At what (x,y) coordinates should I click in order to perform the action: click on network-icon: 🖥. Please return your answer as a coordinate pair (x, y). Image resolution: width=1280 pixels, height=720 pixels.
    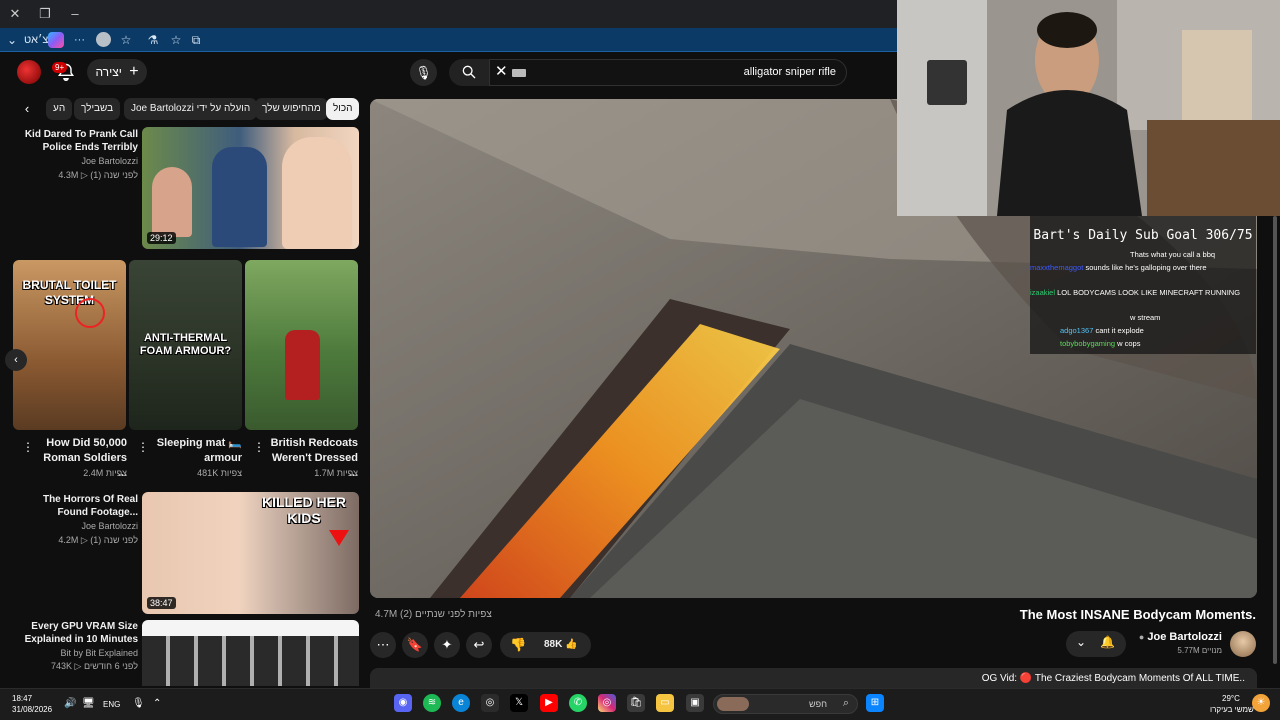
    Looking at the image, I should click on (88, 703).